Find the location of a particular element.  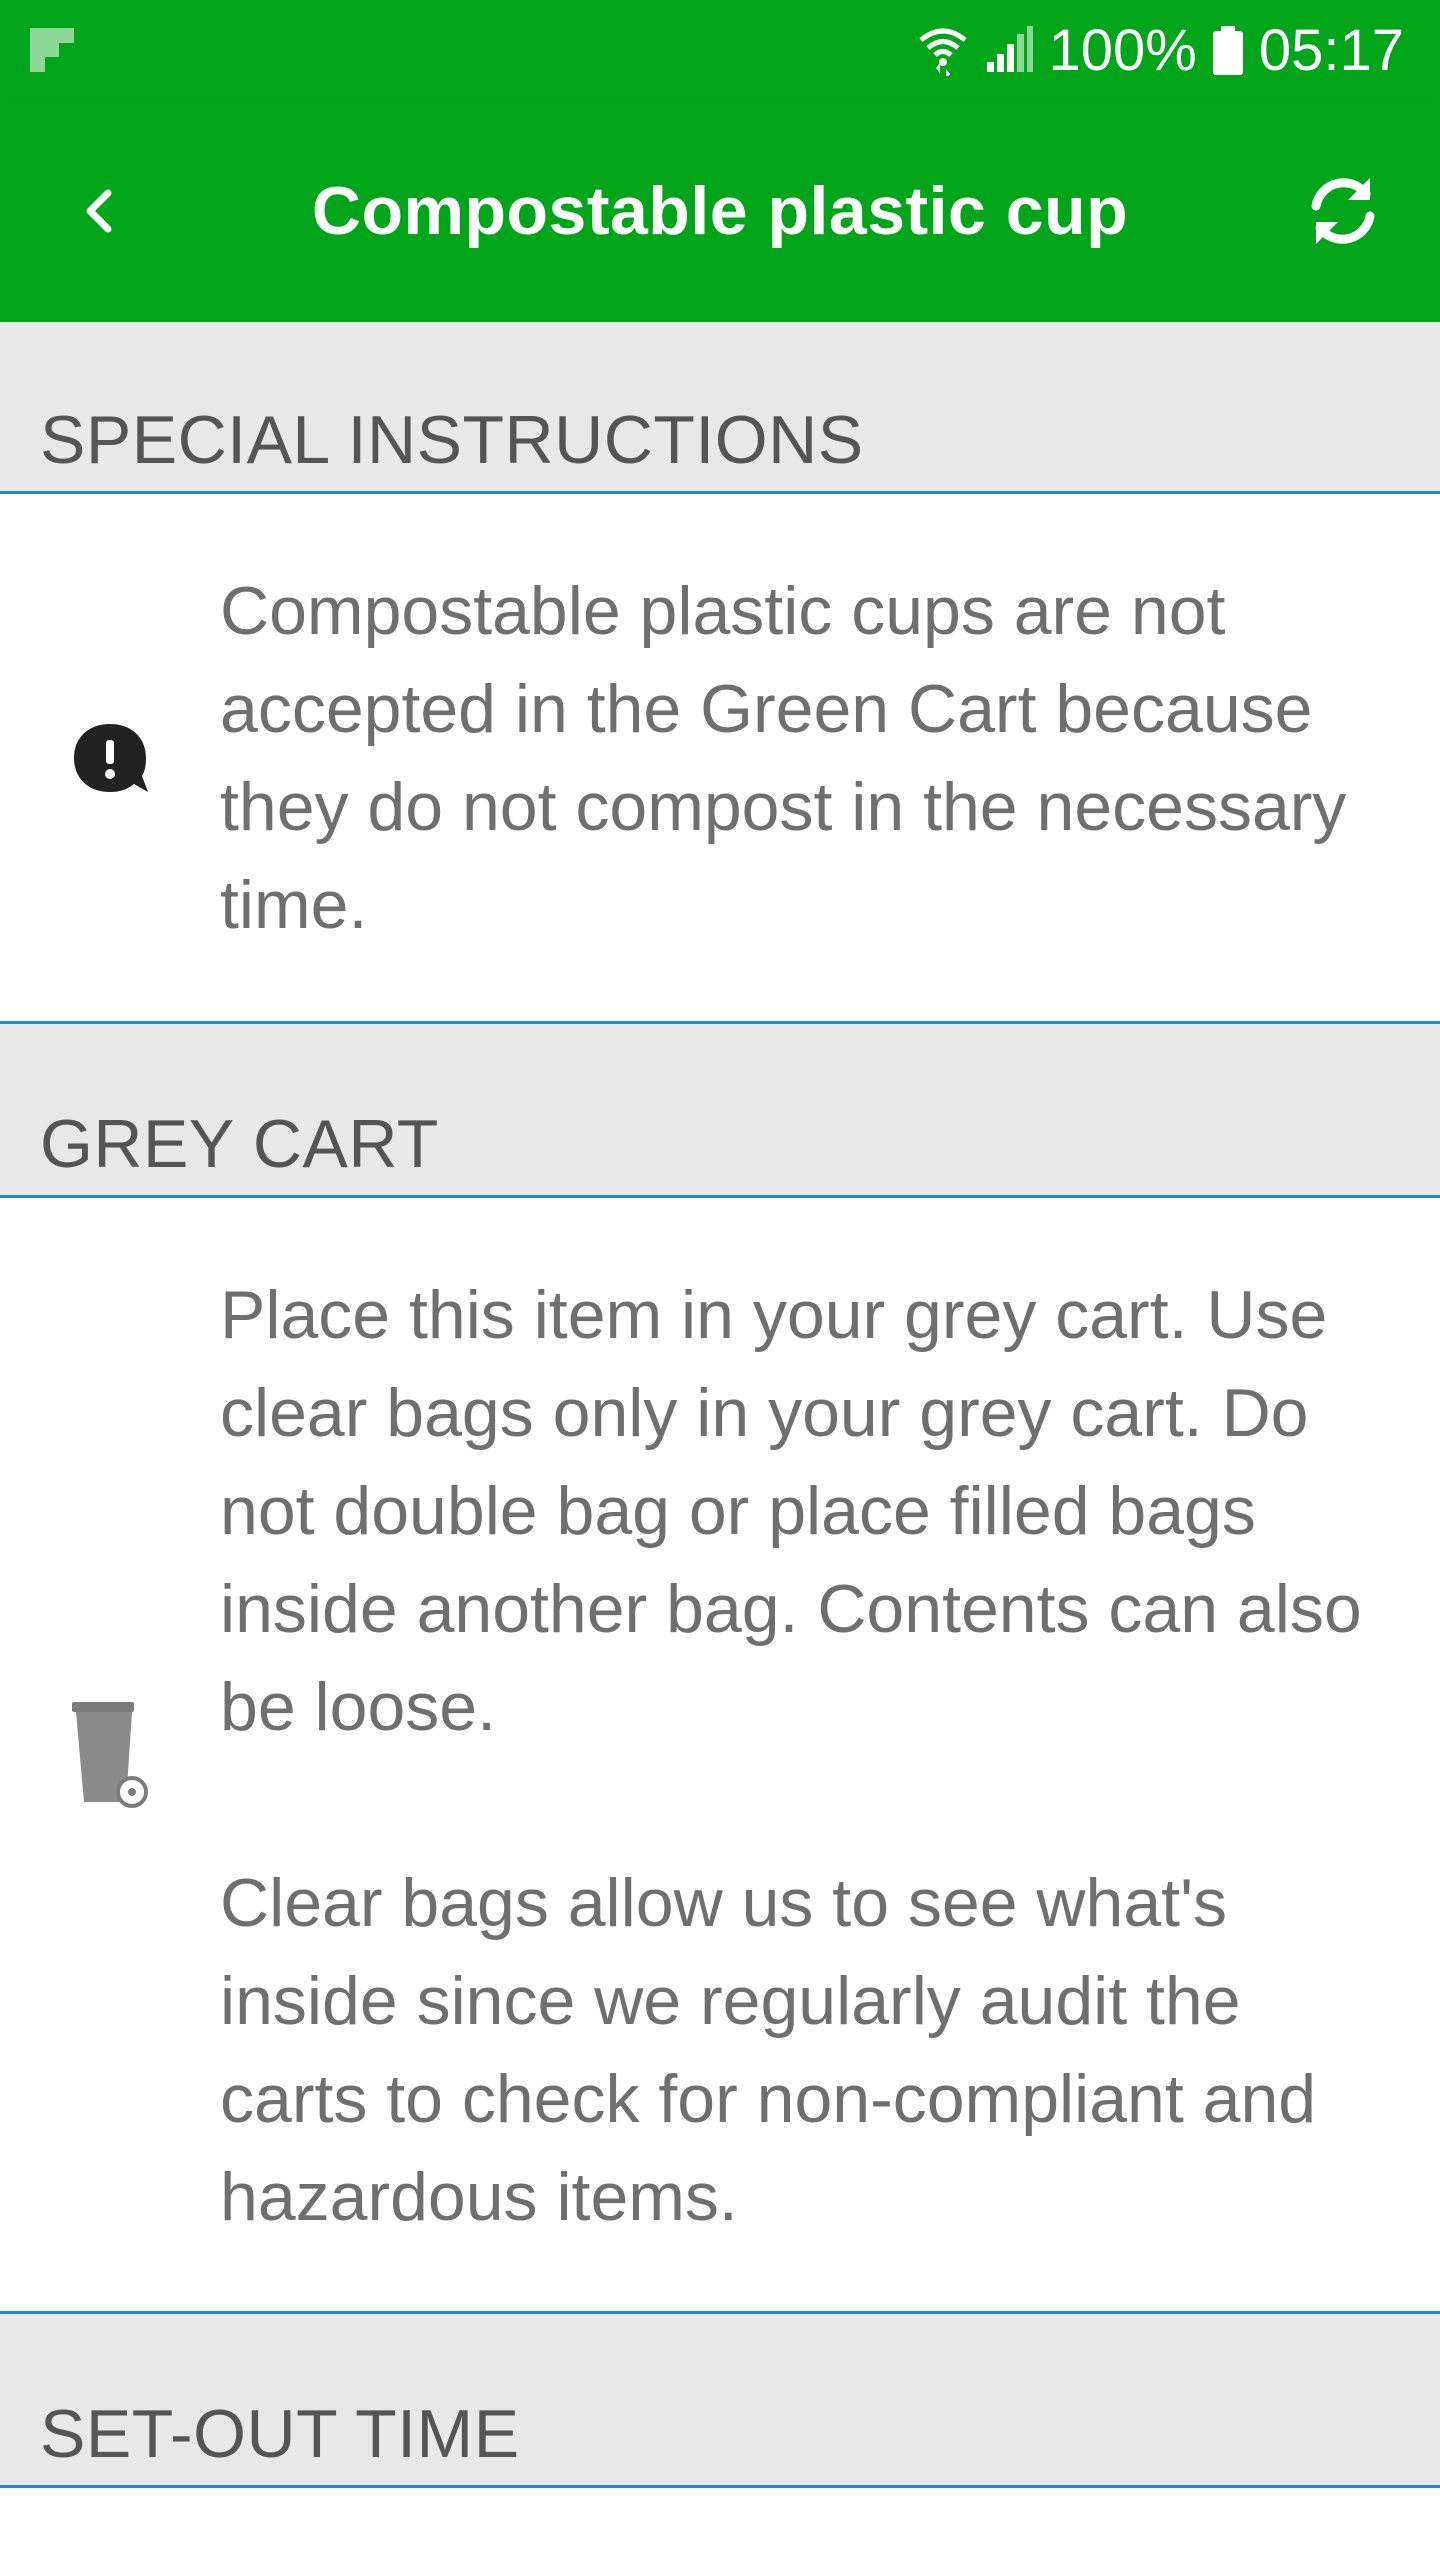

section-header-grey-cart: GREY CART is located at coordinates (720, 1111).